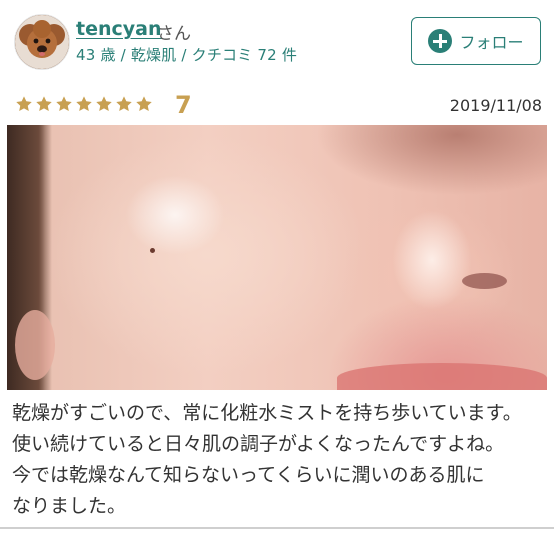 This screenshot has width=554, height=539. What do you see at coordinates (495, 105) in the screenshot?
I see `review-date: 2019/11/08` at bounding box center [495, 105].